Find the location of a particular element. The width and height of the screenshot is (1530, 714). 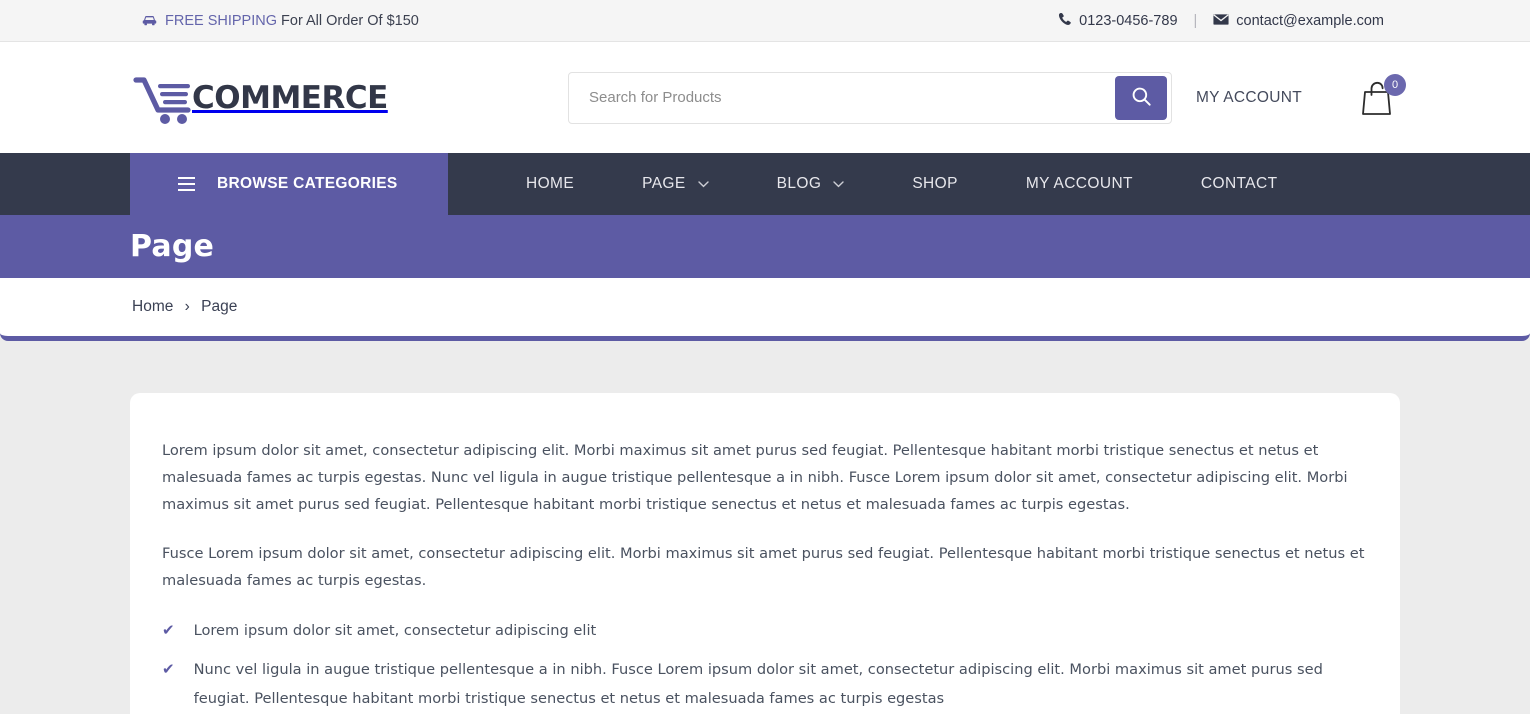

nav-item-blog: BLOG is located at coordinates (811, 184).